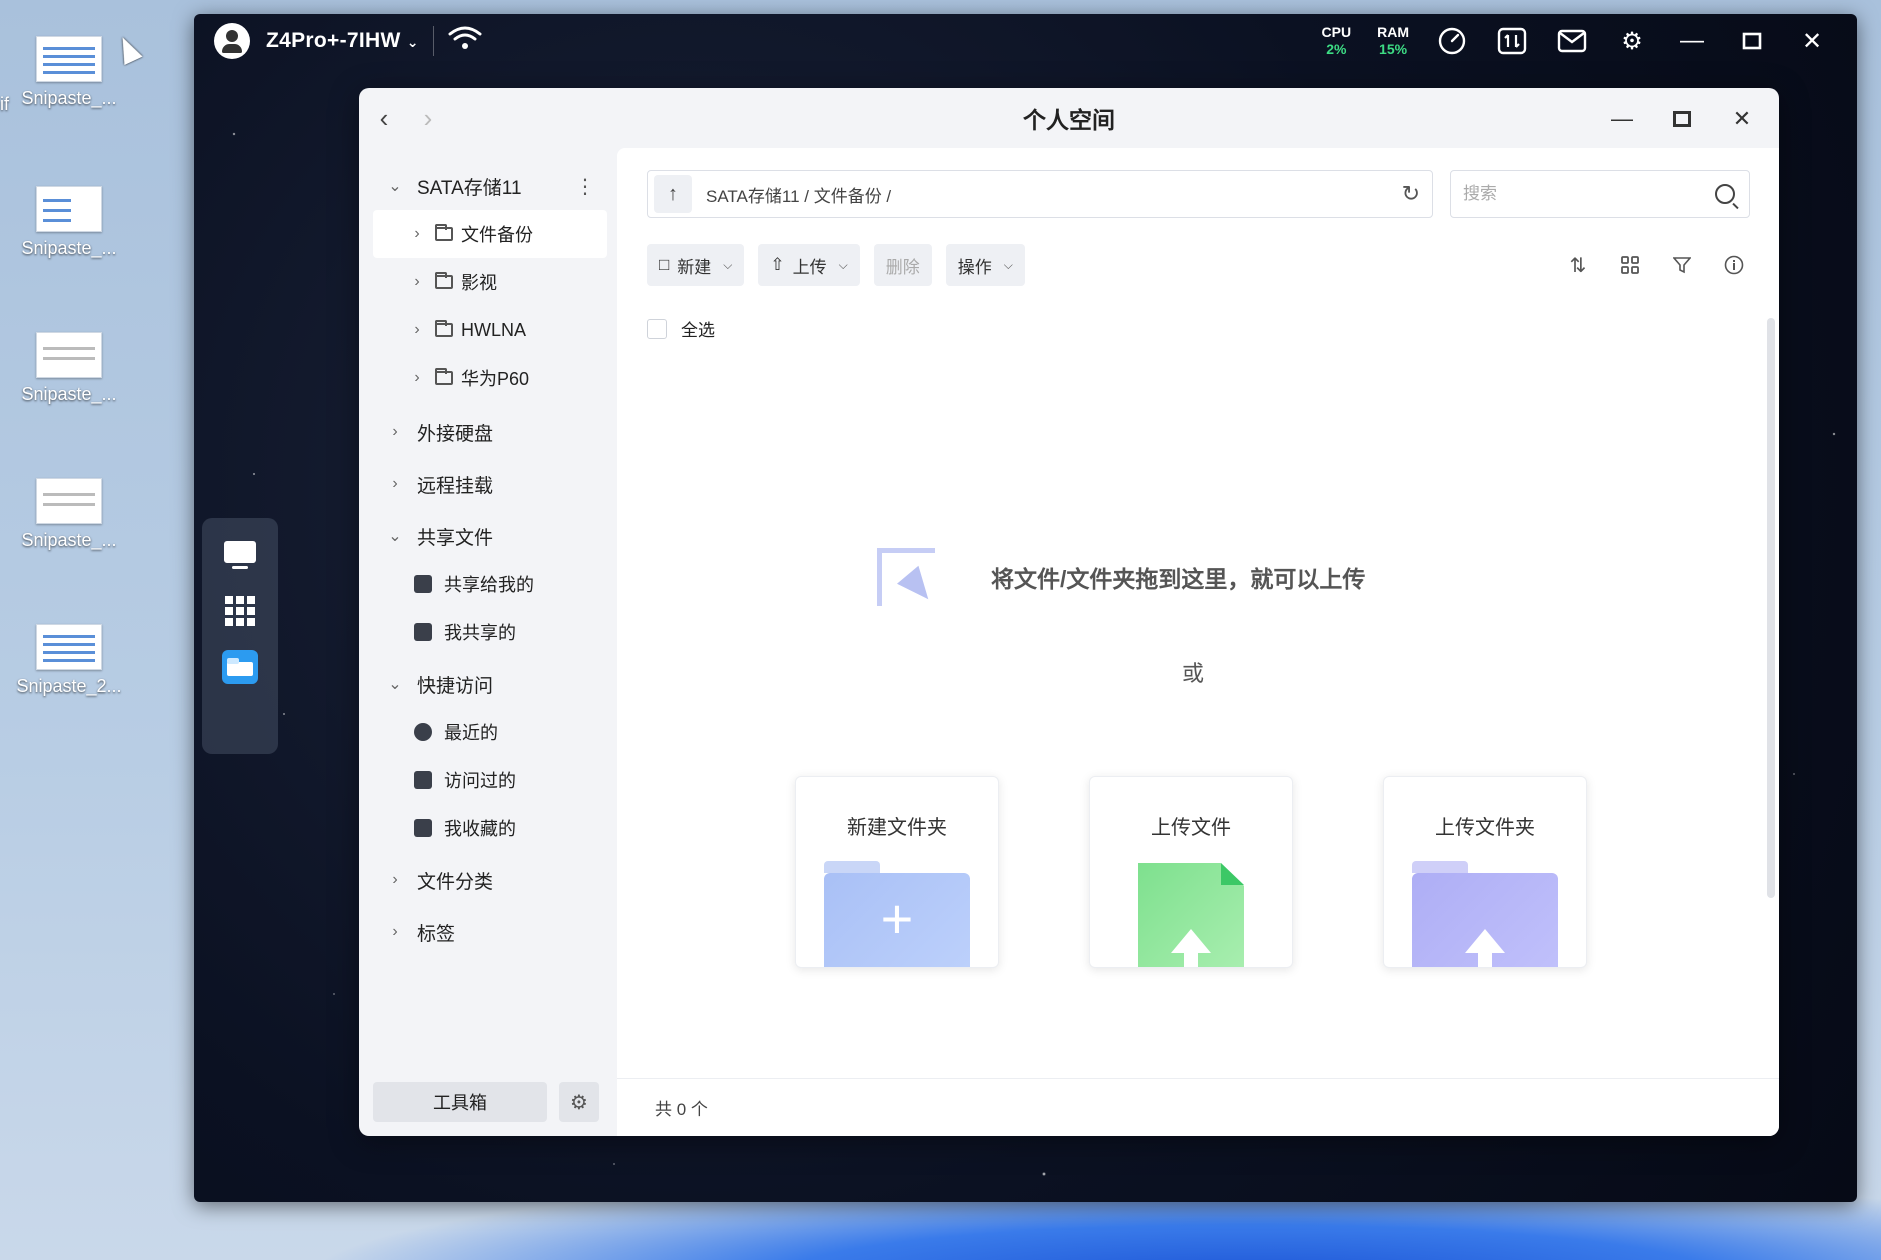 The width and height of the screenshot is (1881, 1260). What do you see at coordinates (428, 118) in the screenshot?
I see `forward-icon: ›` at bounding box center [428, 118].